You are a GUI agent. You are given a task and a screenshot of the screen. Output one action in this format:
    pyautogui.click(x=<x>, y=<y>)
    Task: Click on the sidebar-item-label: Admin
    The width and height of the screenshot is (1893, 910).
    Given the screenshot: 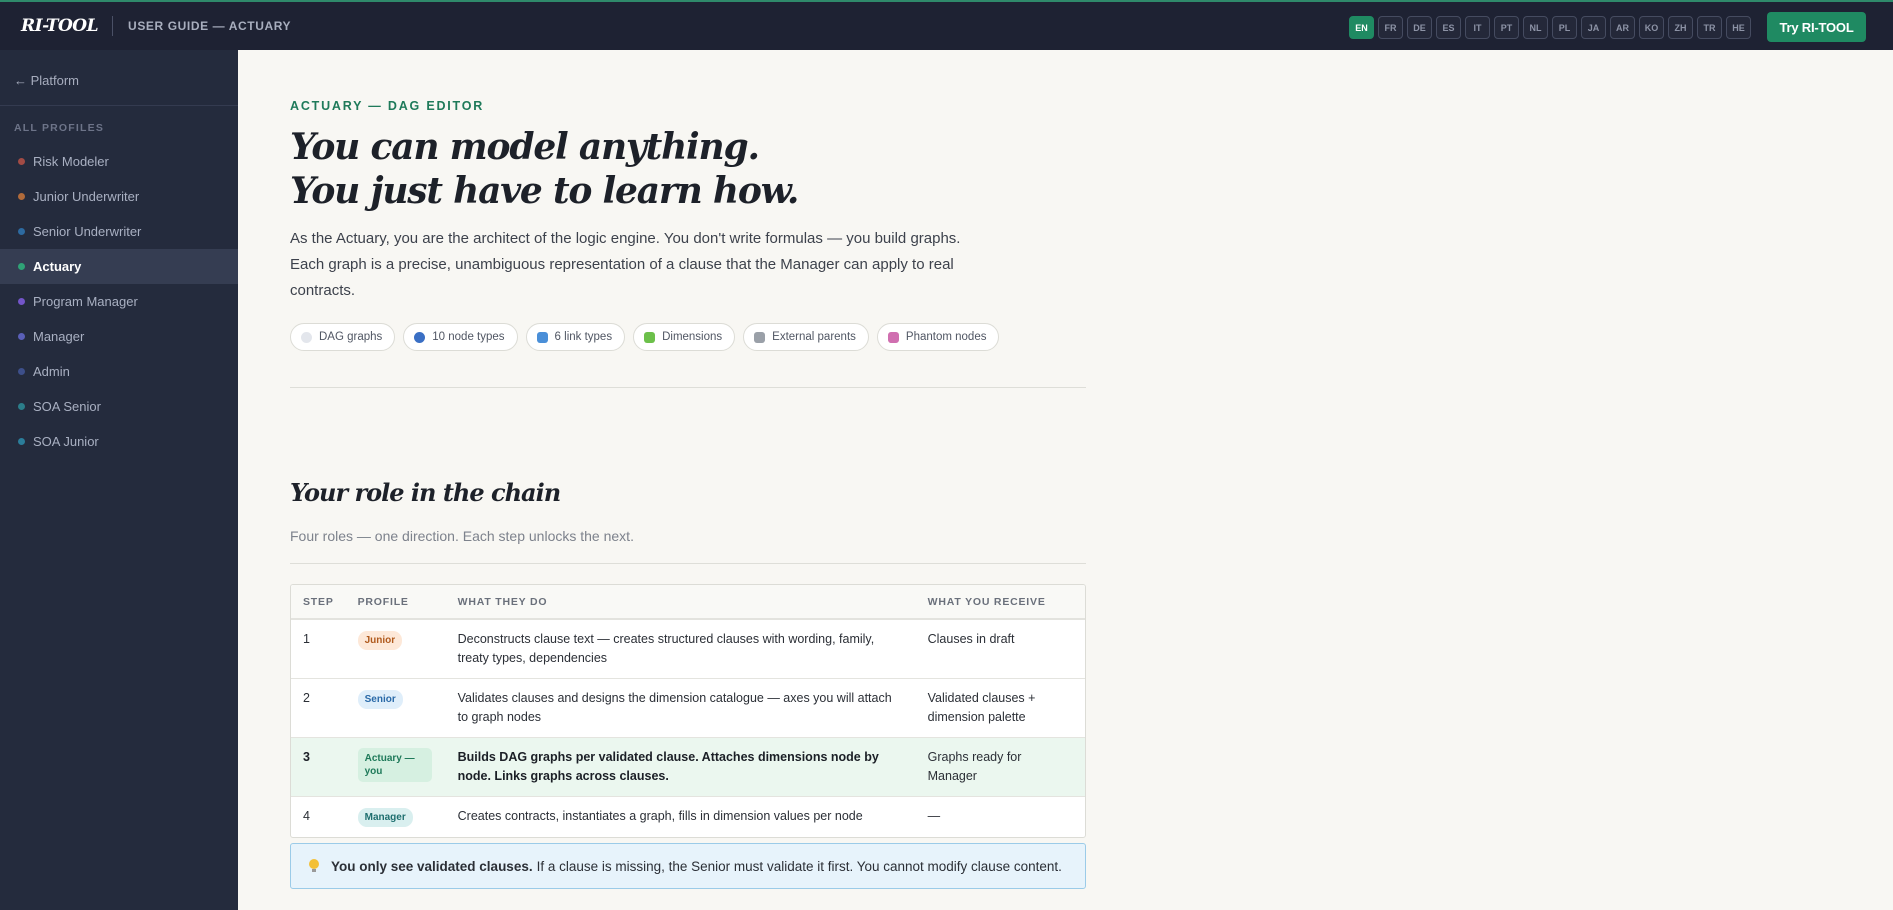 What is the action you would take?
    pyautogui.click(x=51, y=371)
    